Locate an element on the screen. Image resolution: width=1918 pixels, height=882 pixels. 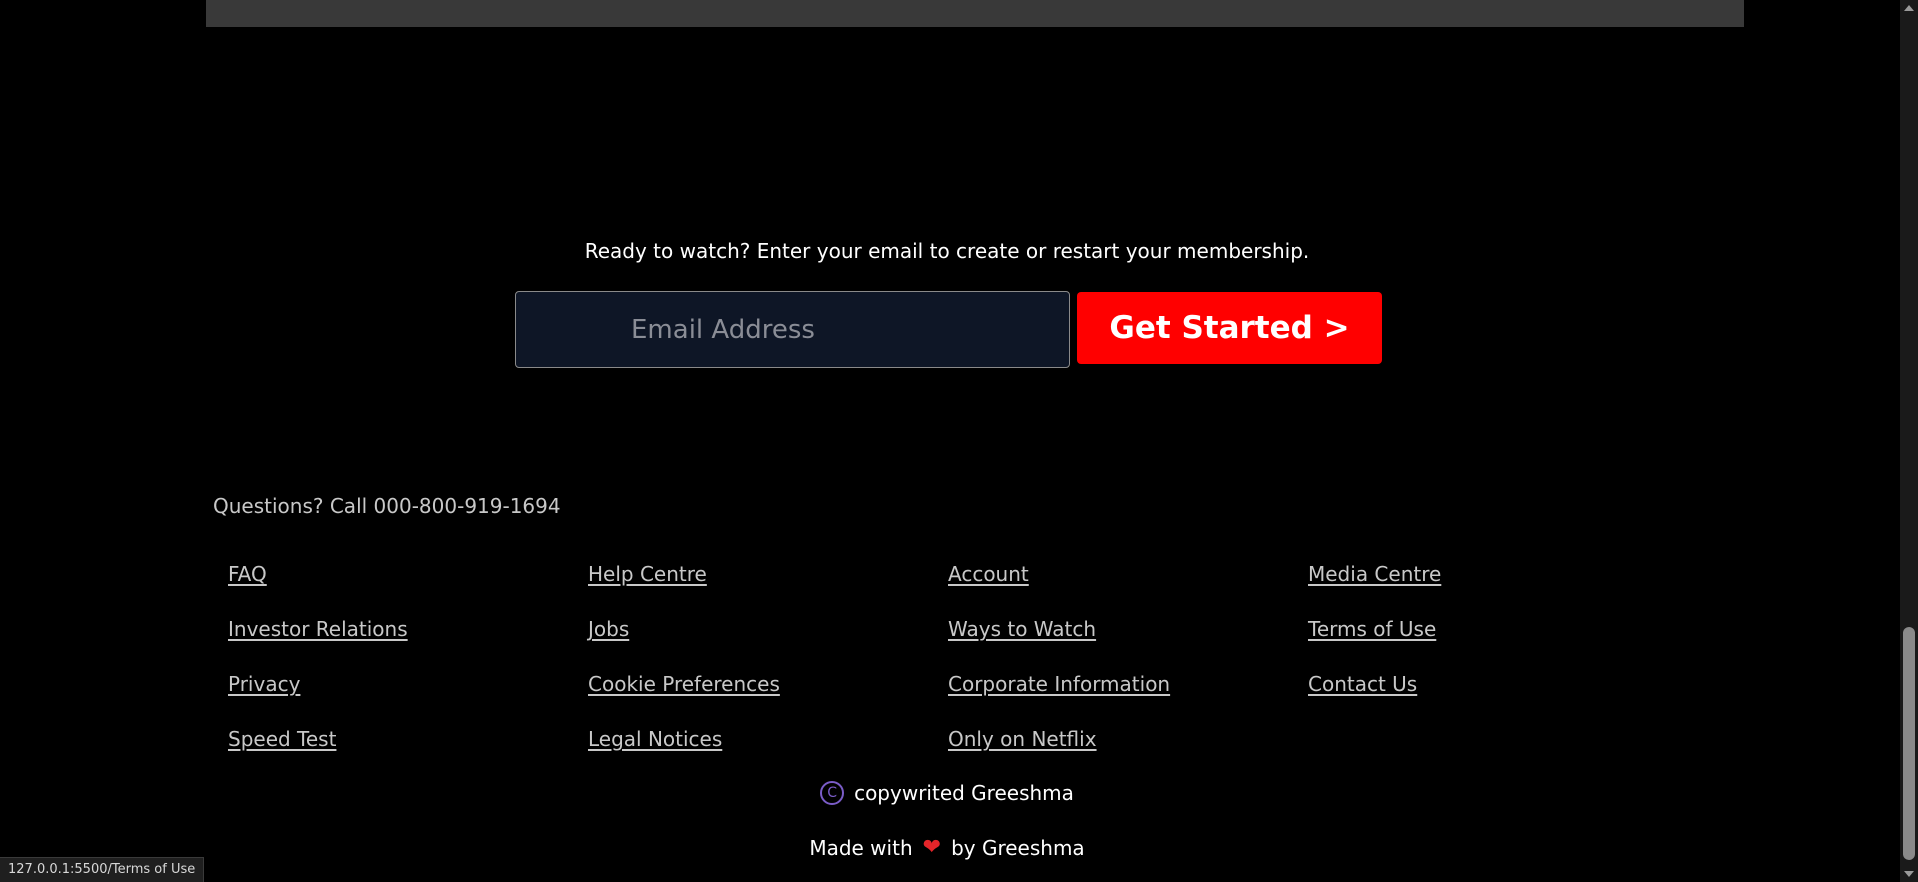
footer-link-terms-of-use: Terms of Use is located at coordinates (1488, 640).